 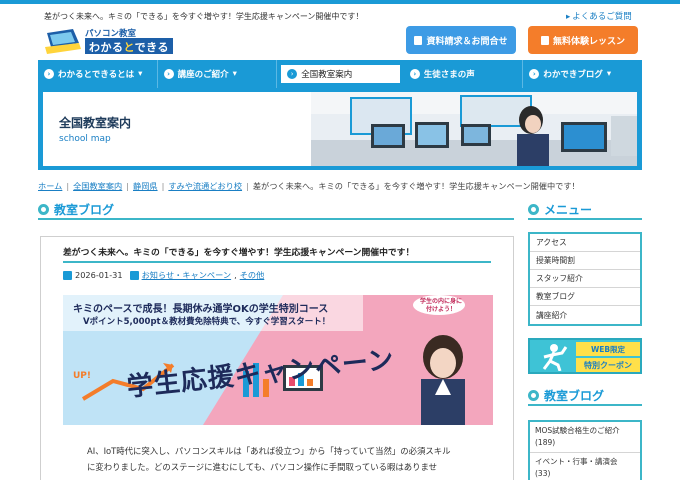 What do you see at coordinates (82, 376) in the screenshot?
I see `banner-up-text: UP!` at bounding box center [82, 376].